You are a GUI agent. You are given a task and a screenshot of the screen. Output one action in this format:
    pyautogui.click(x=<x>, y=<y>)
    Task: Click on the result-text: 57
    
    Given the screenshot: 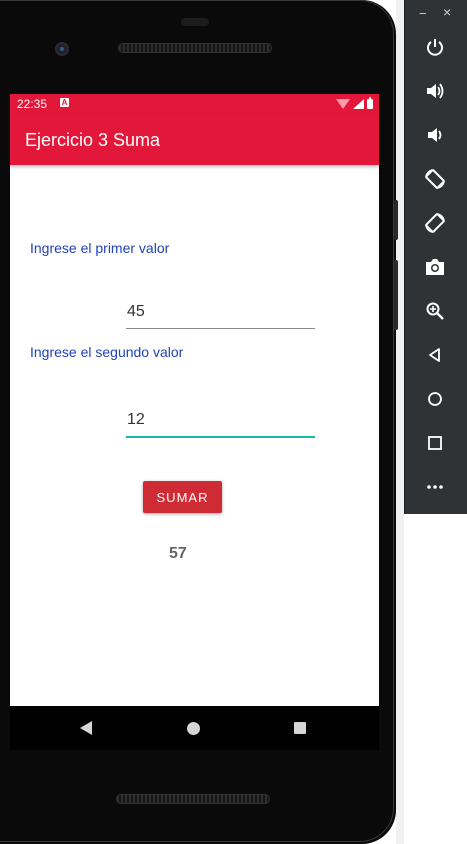 What is the action you would take?
    pyautogui.click(x=178, y=553)
    